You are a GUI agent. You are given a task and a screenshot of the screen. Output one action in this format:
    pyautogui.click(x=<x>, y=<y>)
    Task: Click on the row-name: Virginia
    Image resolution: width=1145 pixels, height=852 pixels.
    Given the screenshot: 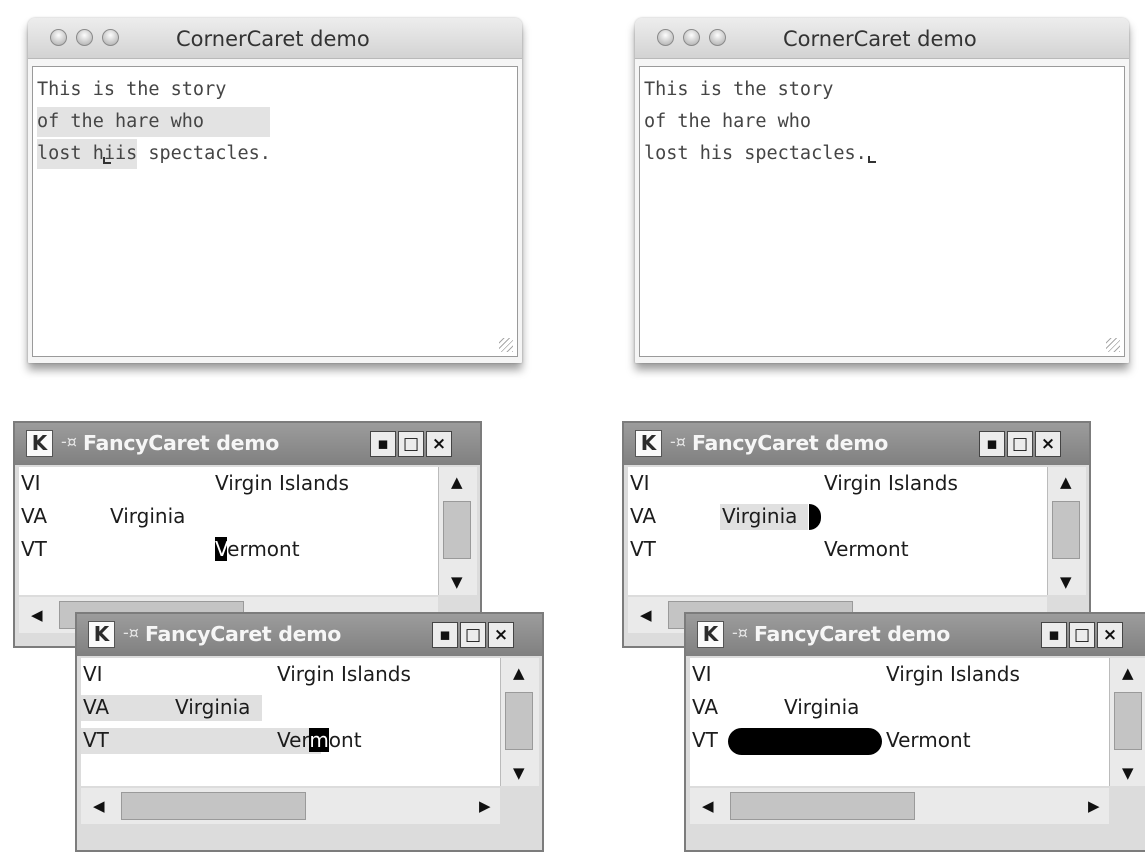 What is the action you would take?
    pyautogui.click(x=760, y=516)
    